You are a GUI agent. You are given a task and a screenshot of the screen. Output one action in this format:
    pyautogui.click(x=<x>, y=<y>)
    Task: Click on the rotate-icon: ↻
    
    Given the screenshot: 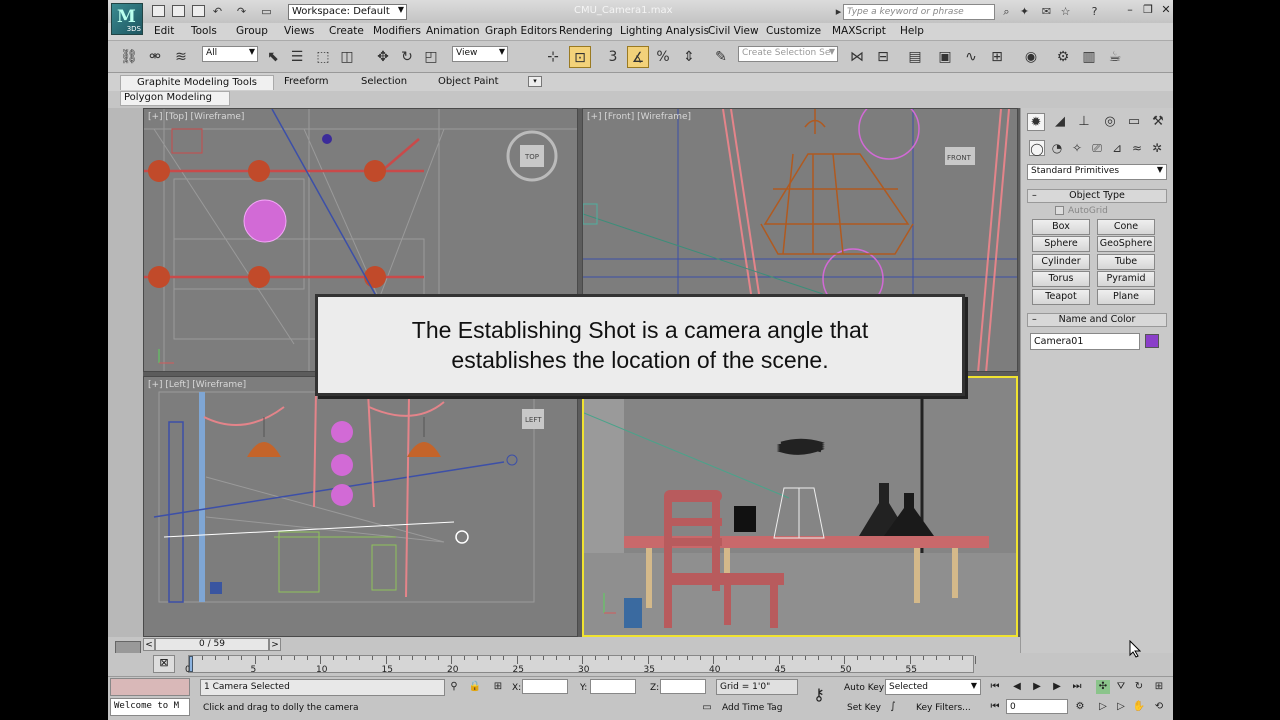 What is the action you would take?
    pyautogui.click(x=407, y=57)
    